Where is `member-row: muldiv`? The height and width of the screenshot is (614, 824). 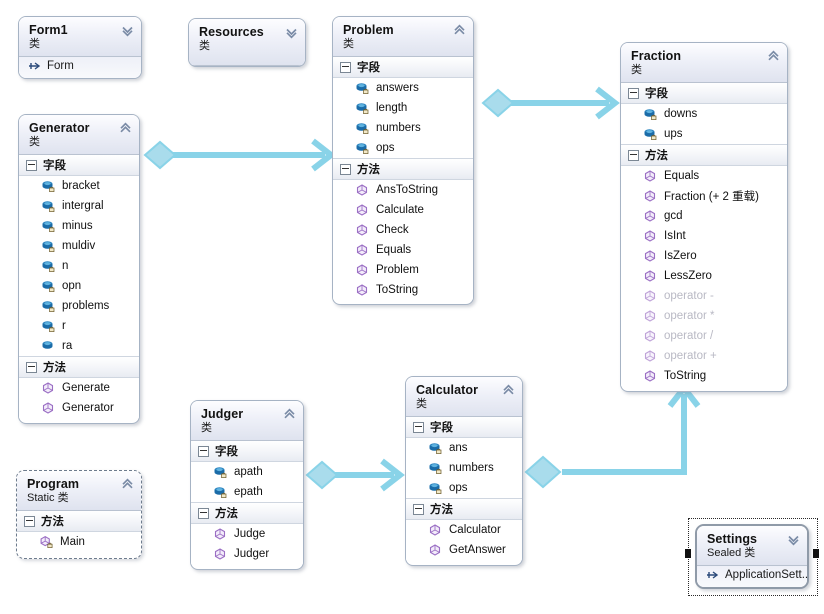
member-row: muldiv is located at coordinates (79, 246).